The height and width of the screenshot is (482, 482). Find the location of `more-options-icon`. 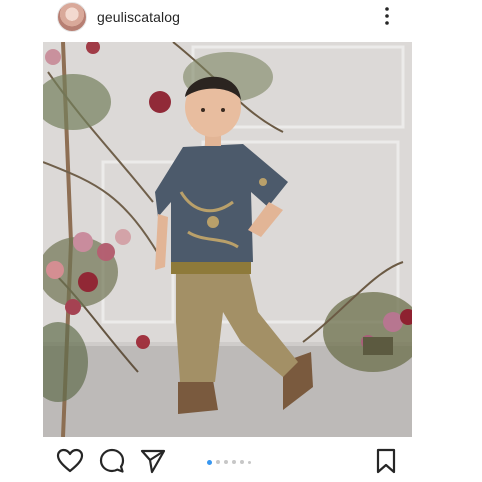

more-options-icon is located at coordinates (387, 16).